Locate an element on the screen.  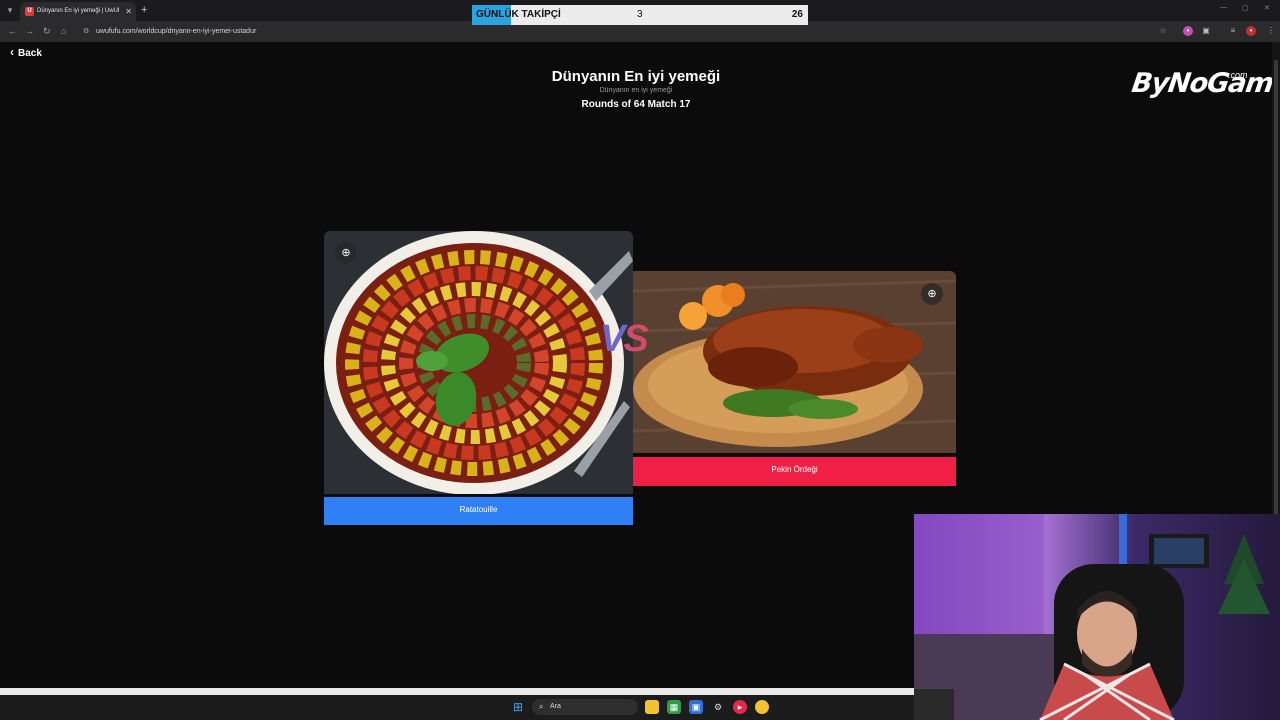
site-favicon: U is located at coordinates (29, 11).